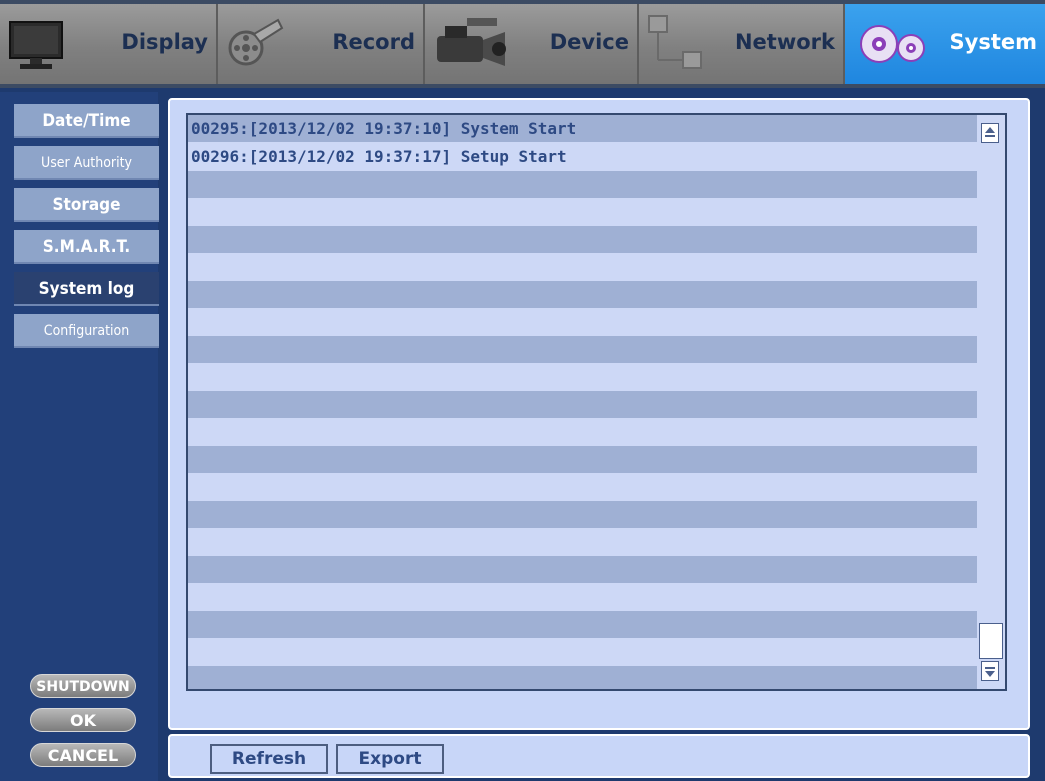 This screenshot has width=1045, height=781. What do you see at coordinates (321, 44) in the screenshot?
I see `tab-record: Record` at bounding box center [321, 44].